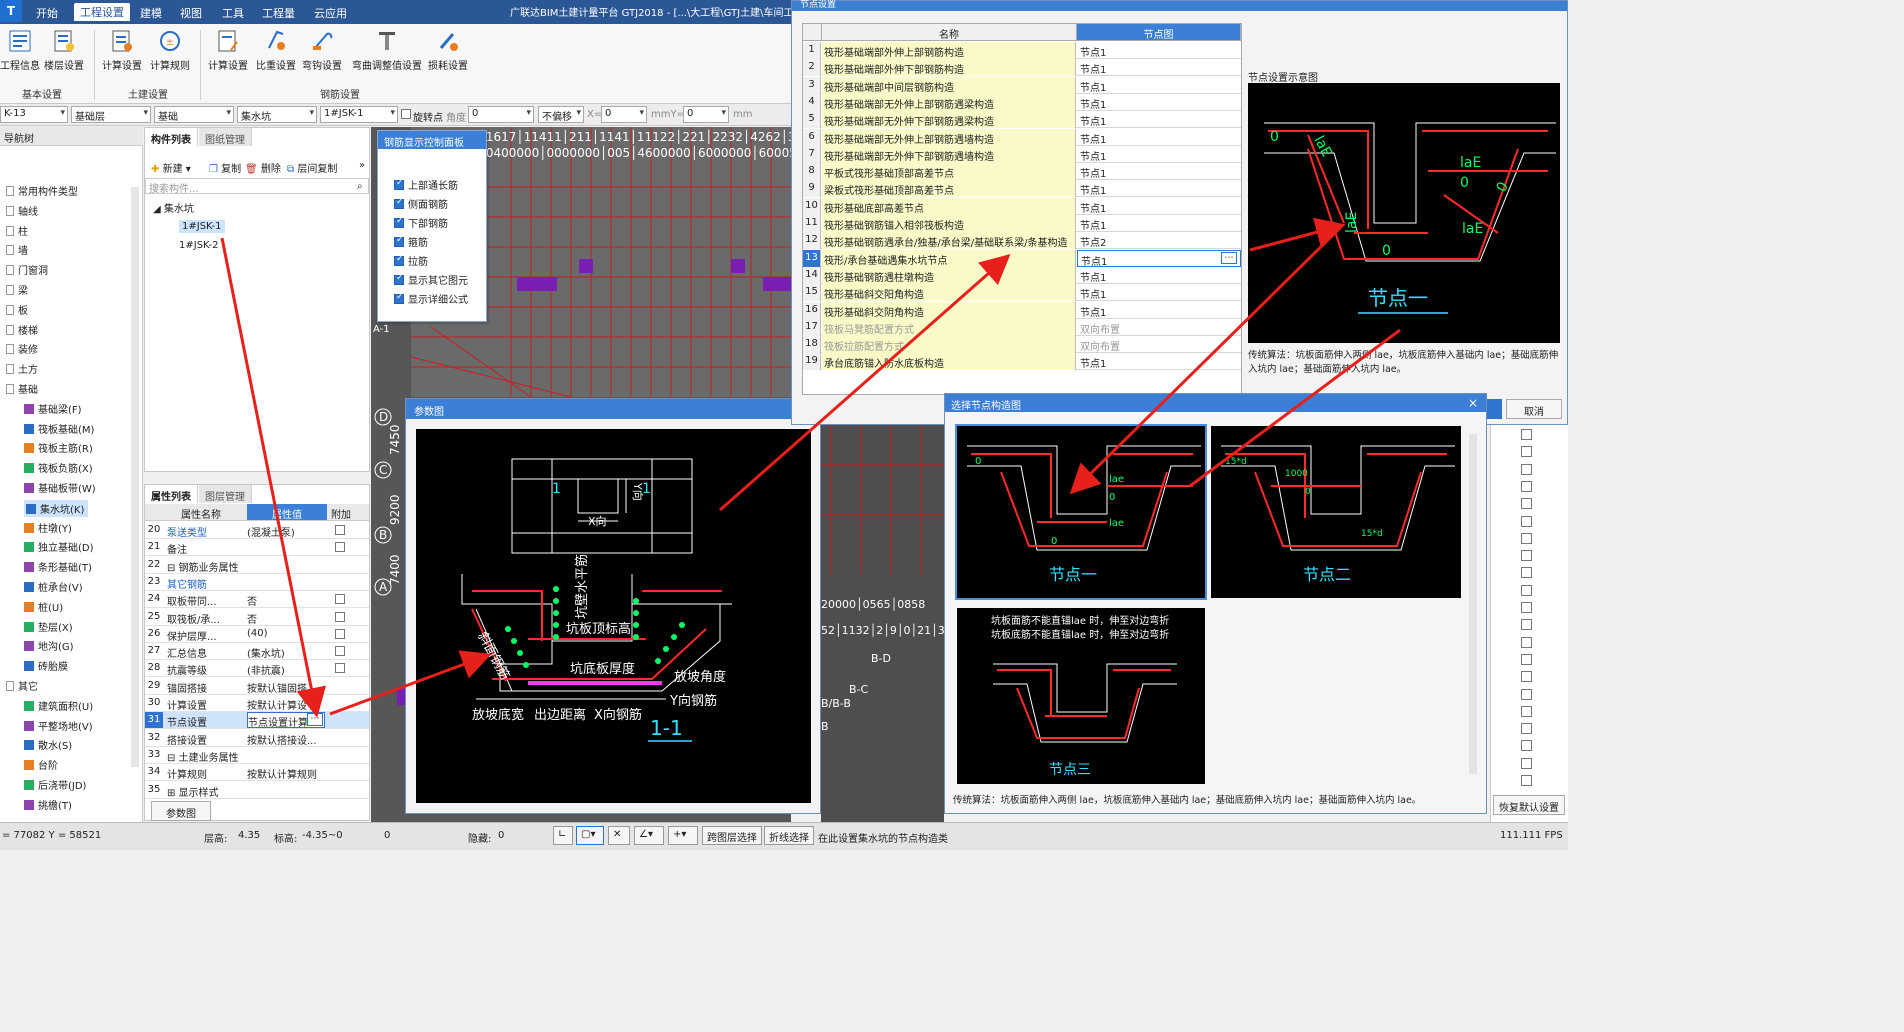 The image size is (1904, 1032). What do you see at coordinates (1336, 512) in the screenshot?
I see `node-option-2: 15*d 1000 0 15*d 节点二` at bounding box center [1336, 512].